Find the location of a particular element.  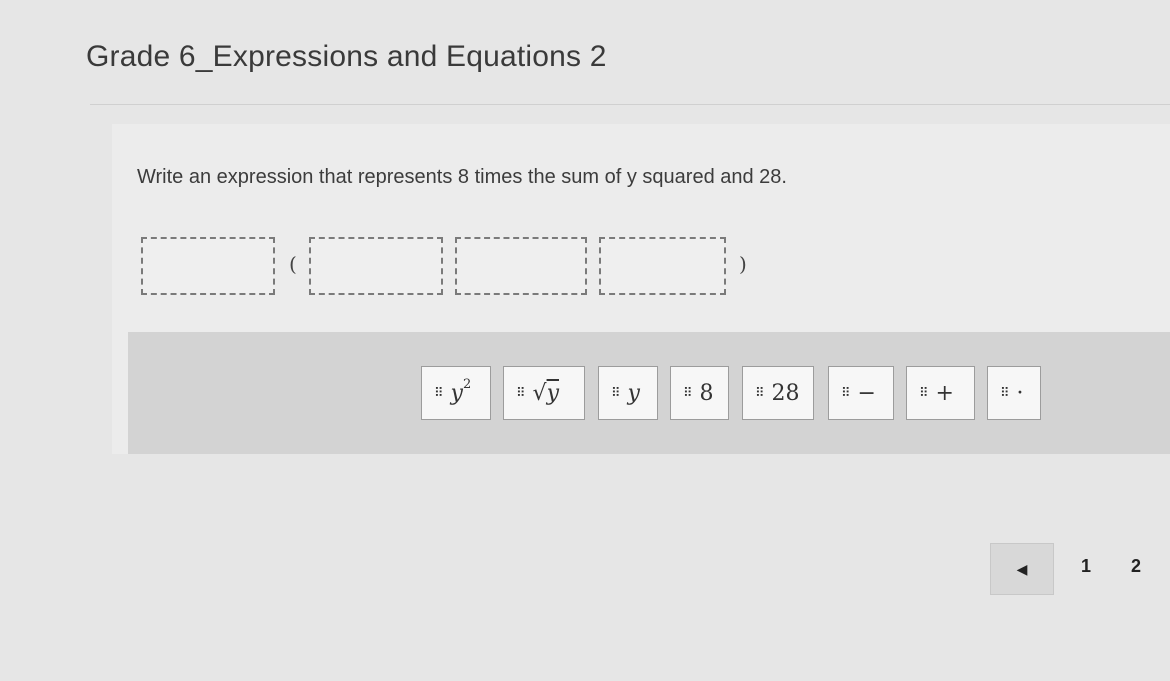

chevron-left-icon: ◀ is located at coordinates (1022, 568).